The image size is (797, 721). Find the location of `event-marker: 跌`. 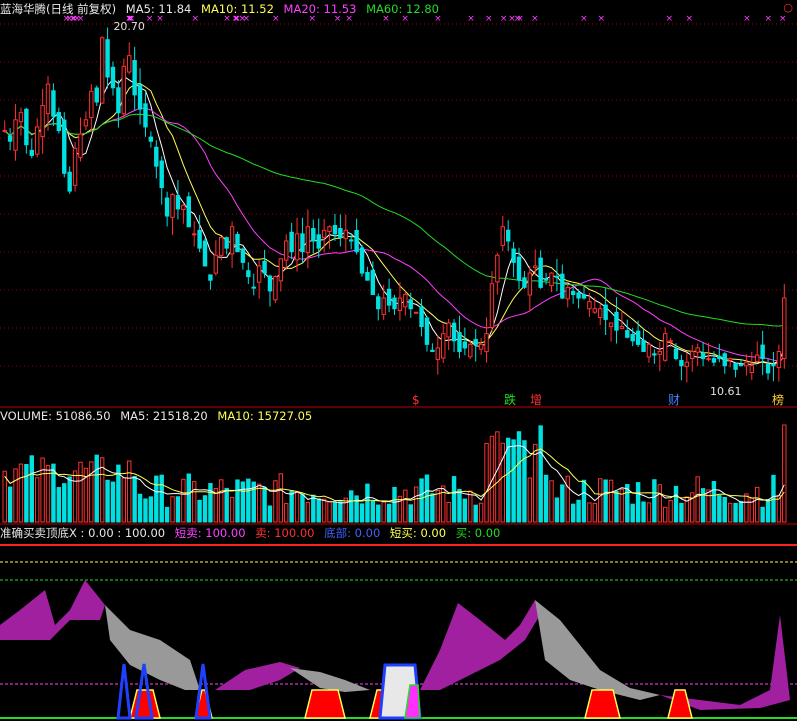

event-marker: 跌 is located at coordinates (510, 399).